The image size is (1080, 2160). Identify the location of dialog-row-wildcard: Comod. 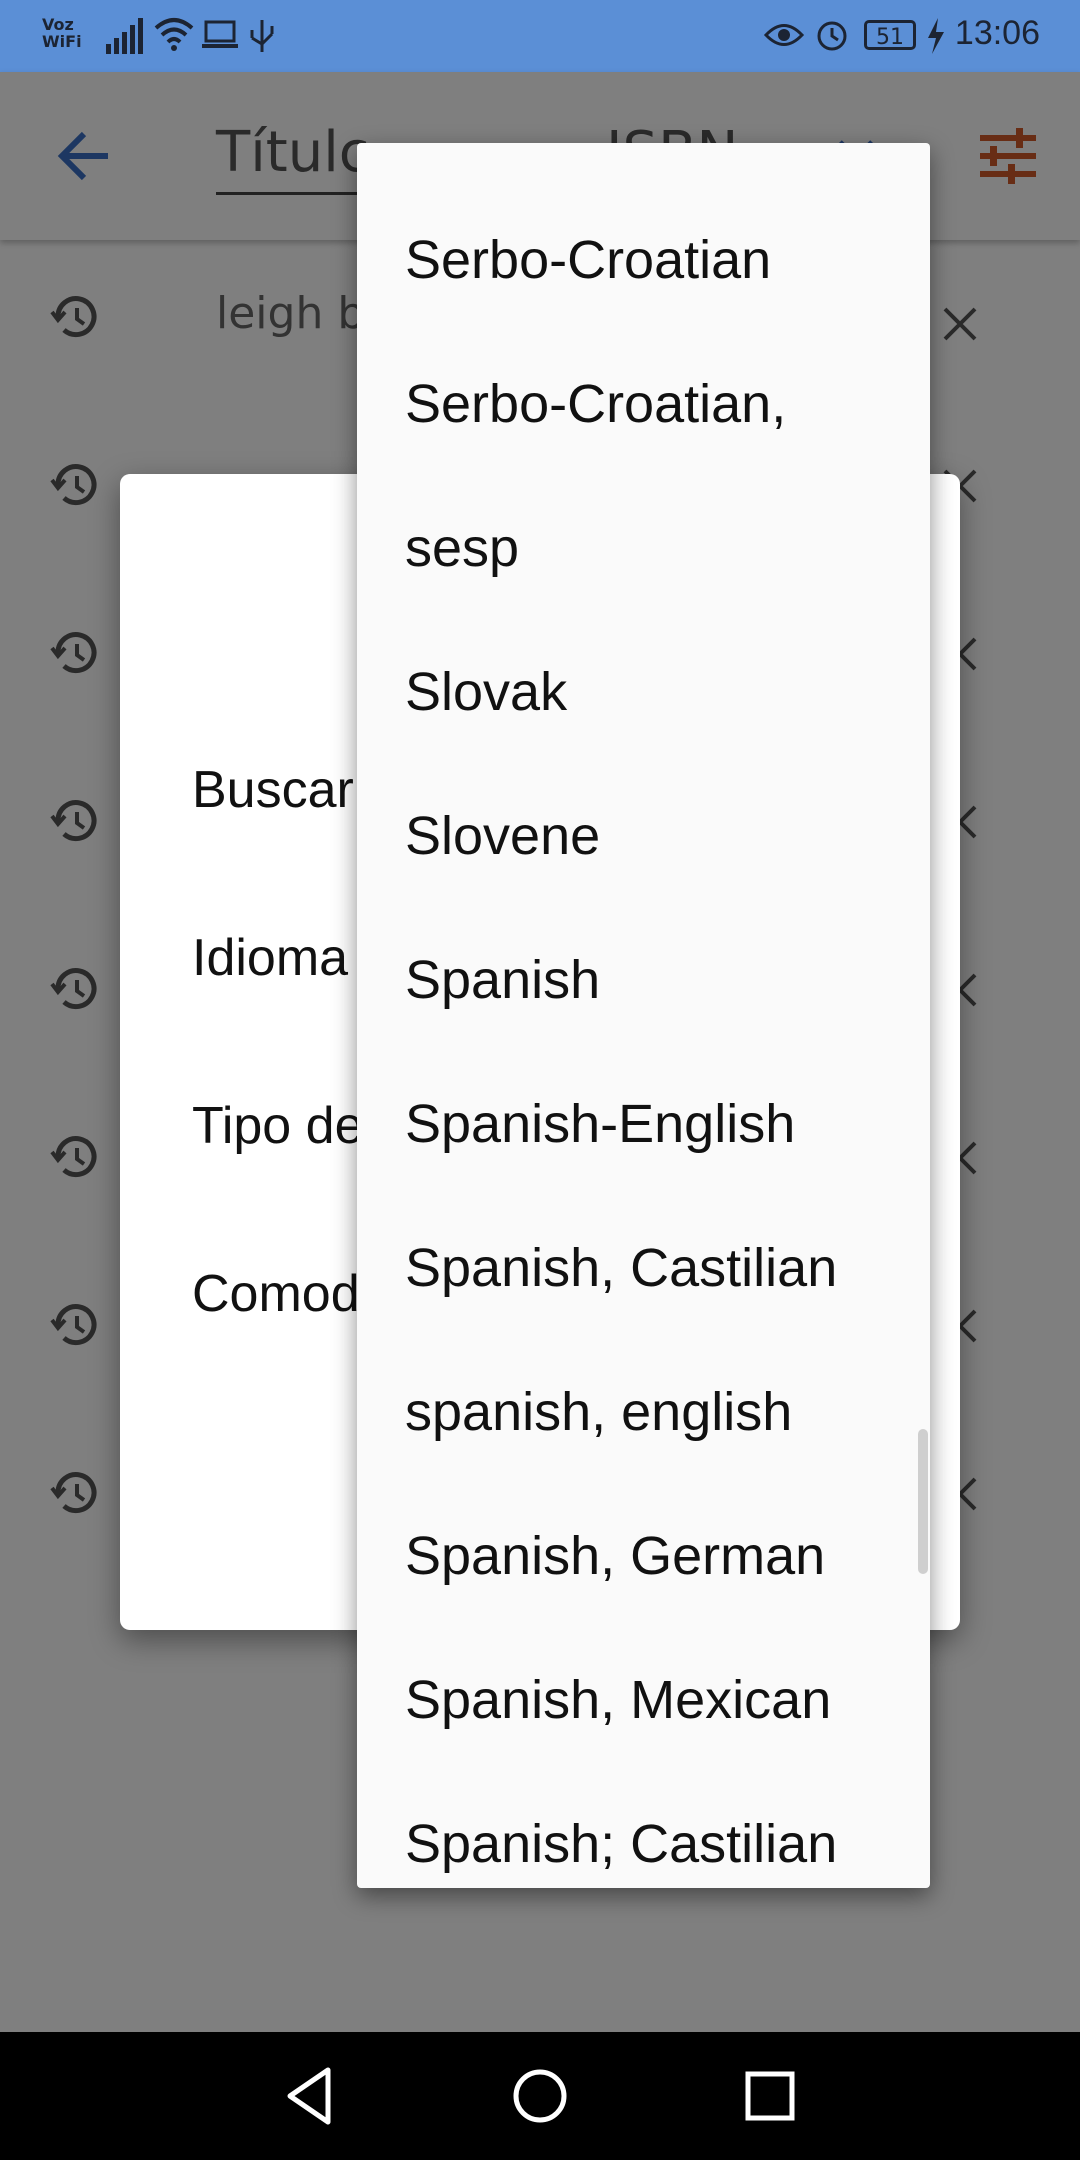
(276, 1294).